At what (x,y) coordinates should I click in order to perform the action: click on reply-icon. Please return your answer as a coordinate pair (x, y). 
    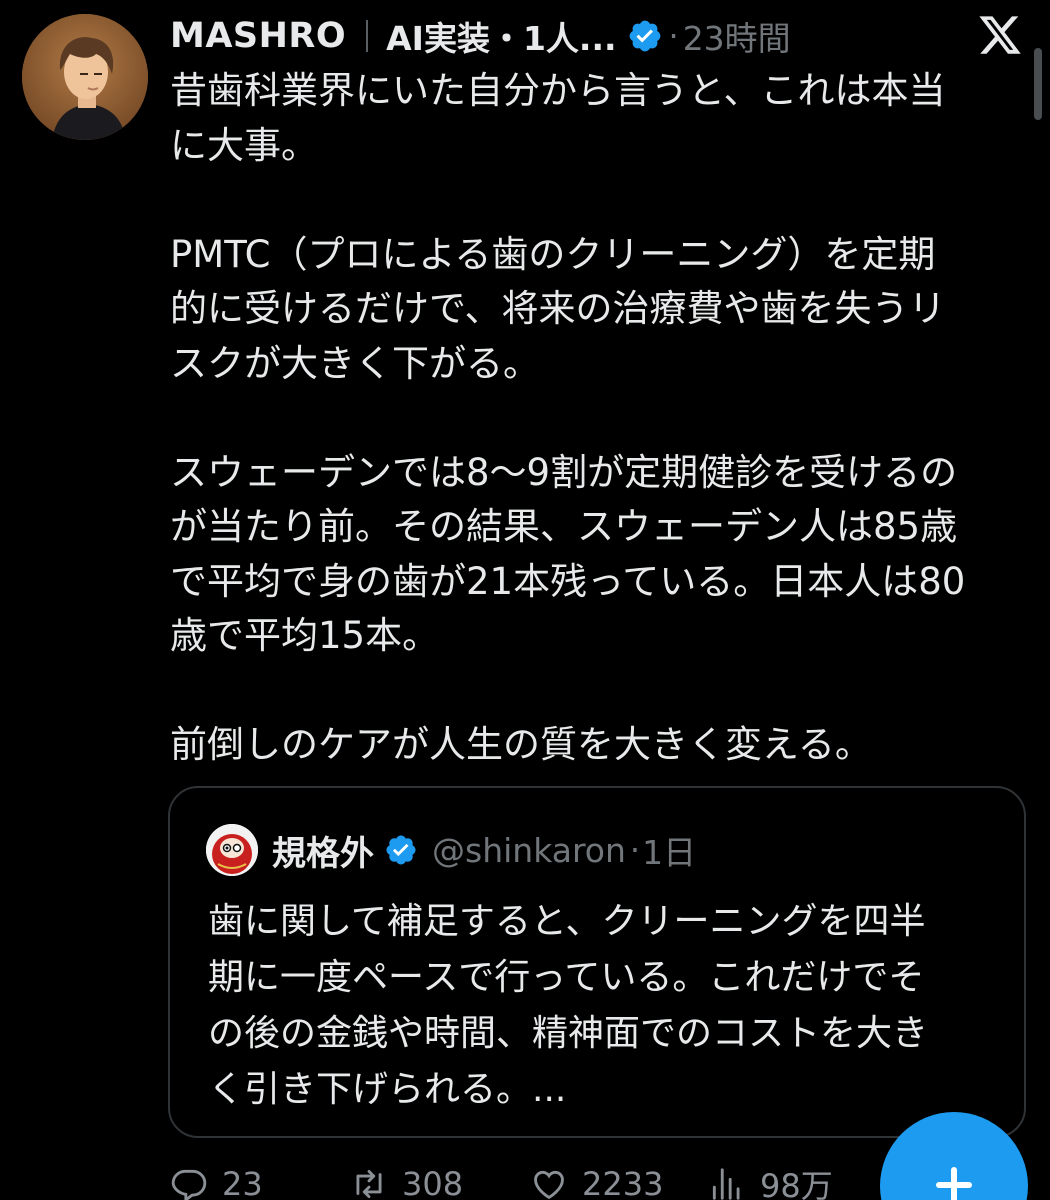
    Looking at the image, I should click on (189, 1184).